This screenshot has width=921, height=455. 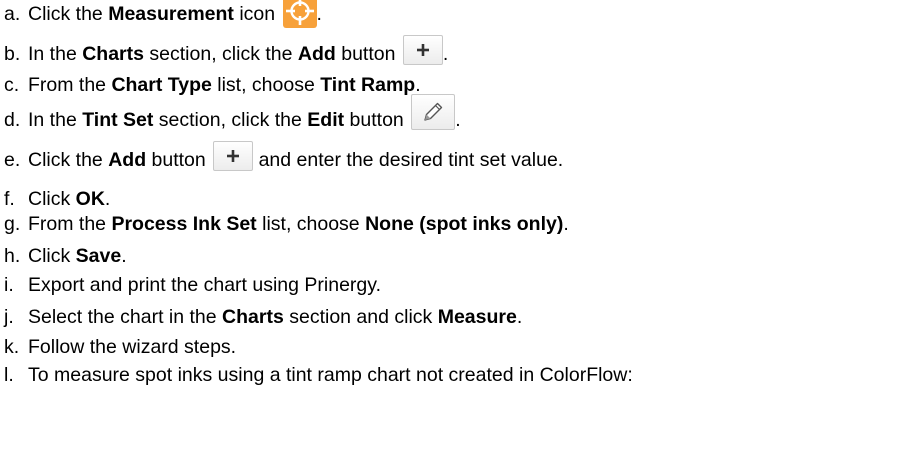 I want to click on step-text: Follow the wizard steps., so click(x=132, y=346).